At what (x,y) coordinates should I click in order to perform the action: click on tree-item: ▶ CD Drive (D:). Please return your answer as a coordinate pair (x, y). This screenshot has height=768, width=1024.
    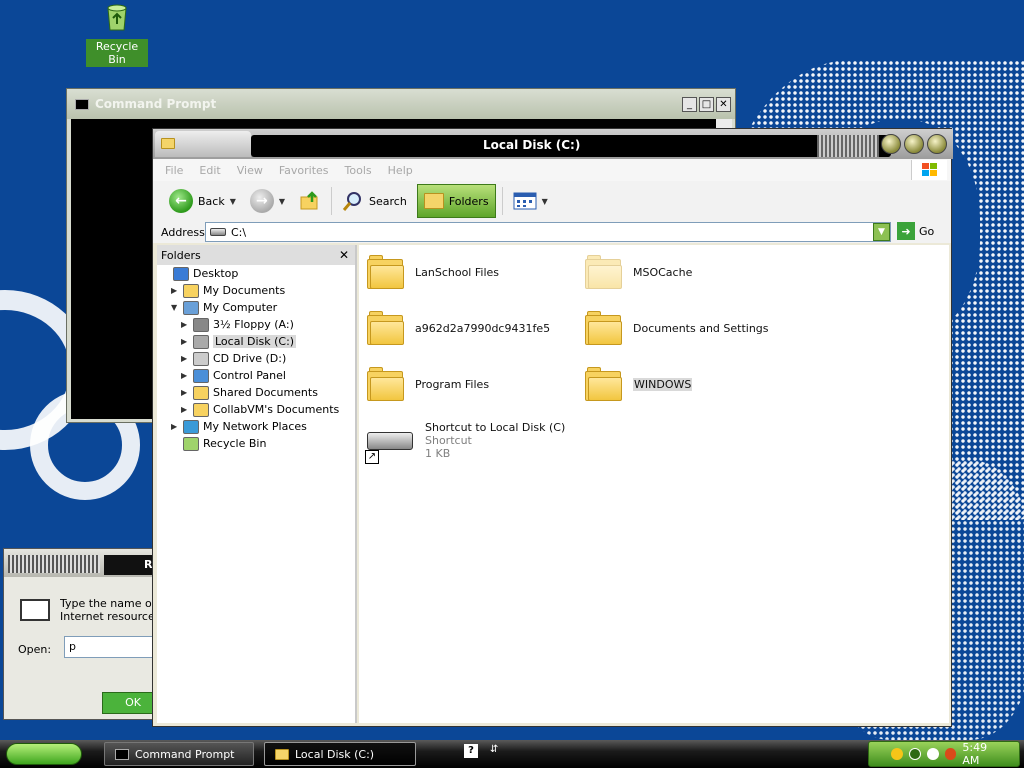
    Looking at the image, I should click on (256, 358).